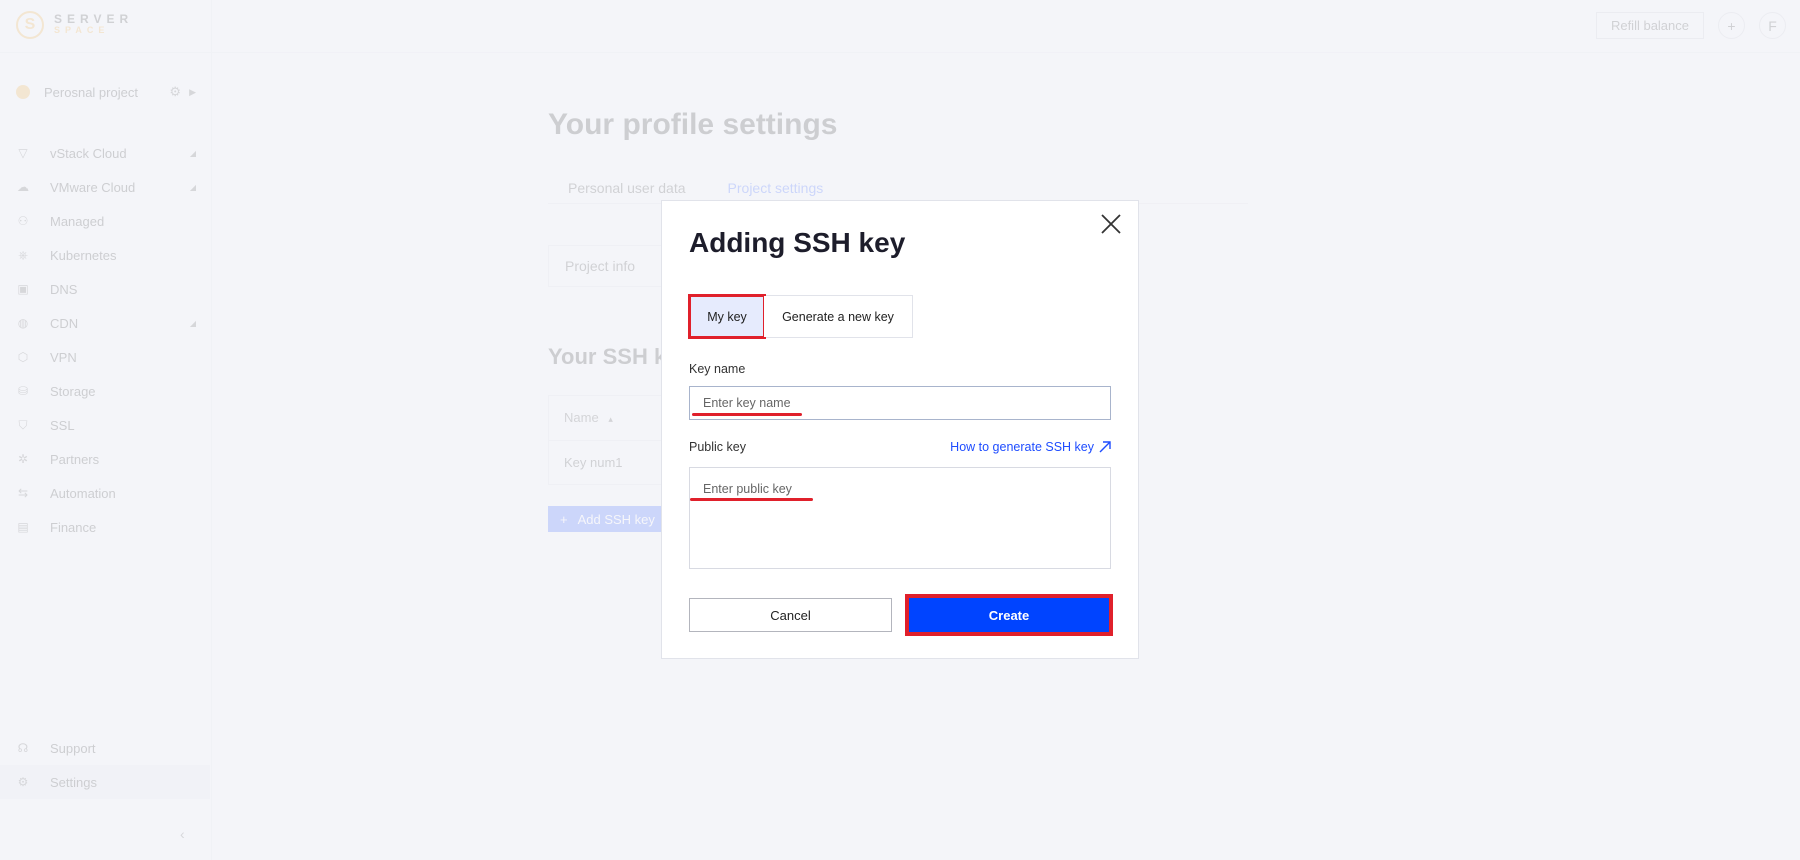  What do you see at coordinates (105, 748) in the screenshot?
I see `sidebar-item-support: ☊ Support` at bounding box center [105, 748].